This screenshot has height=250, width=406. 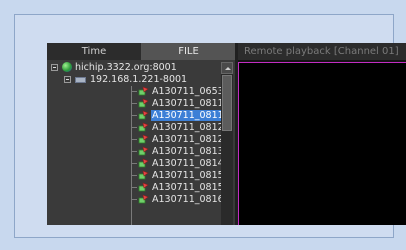 I want to click on dvr-device-icon, so click(x=80, y=80).